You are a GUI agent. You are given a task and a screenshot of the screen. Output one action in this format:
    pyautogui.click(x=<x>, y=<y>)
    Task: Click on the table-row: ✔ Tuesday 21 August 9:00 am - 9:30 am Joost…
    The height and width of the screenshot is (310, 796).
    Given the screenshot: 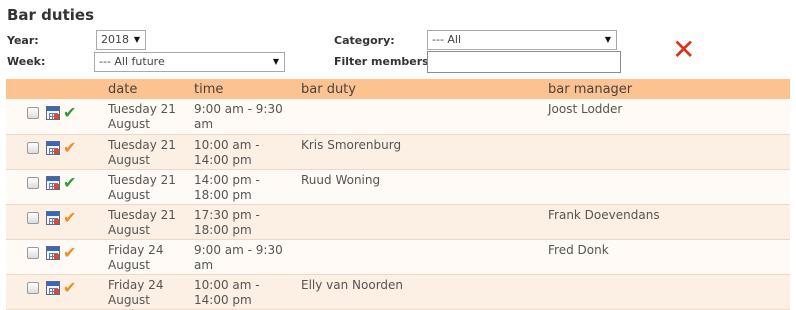 What is the action you would take?
    pyautogui.click(x=398, y=116)
    